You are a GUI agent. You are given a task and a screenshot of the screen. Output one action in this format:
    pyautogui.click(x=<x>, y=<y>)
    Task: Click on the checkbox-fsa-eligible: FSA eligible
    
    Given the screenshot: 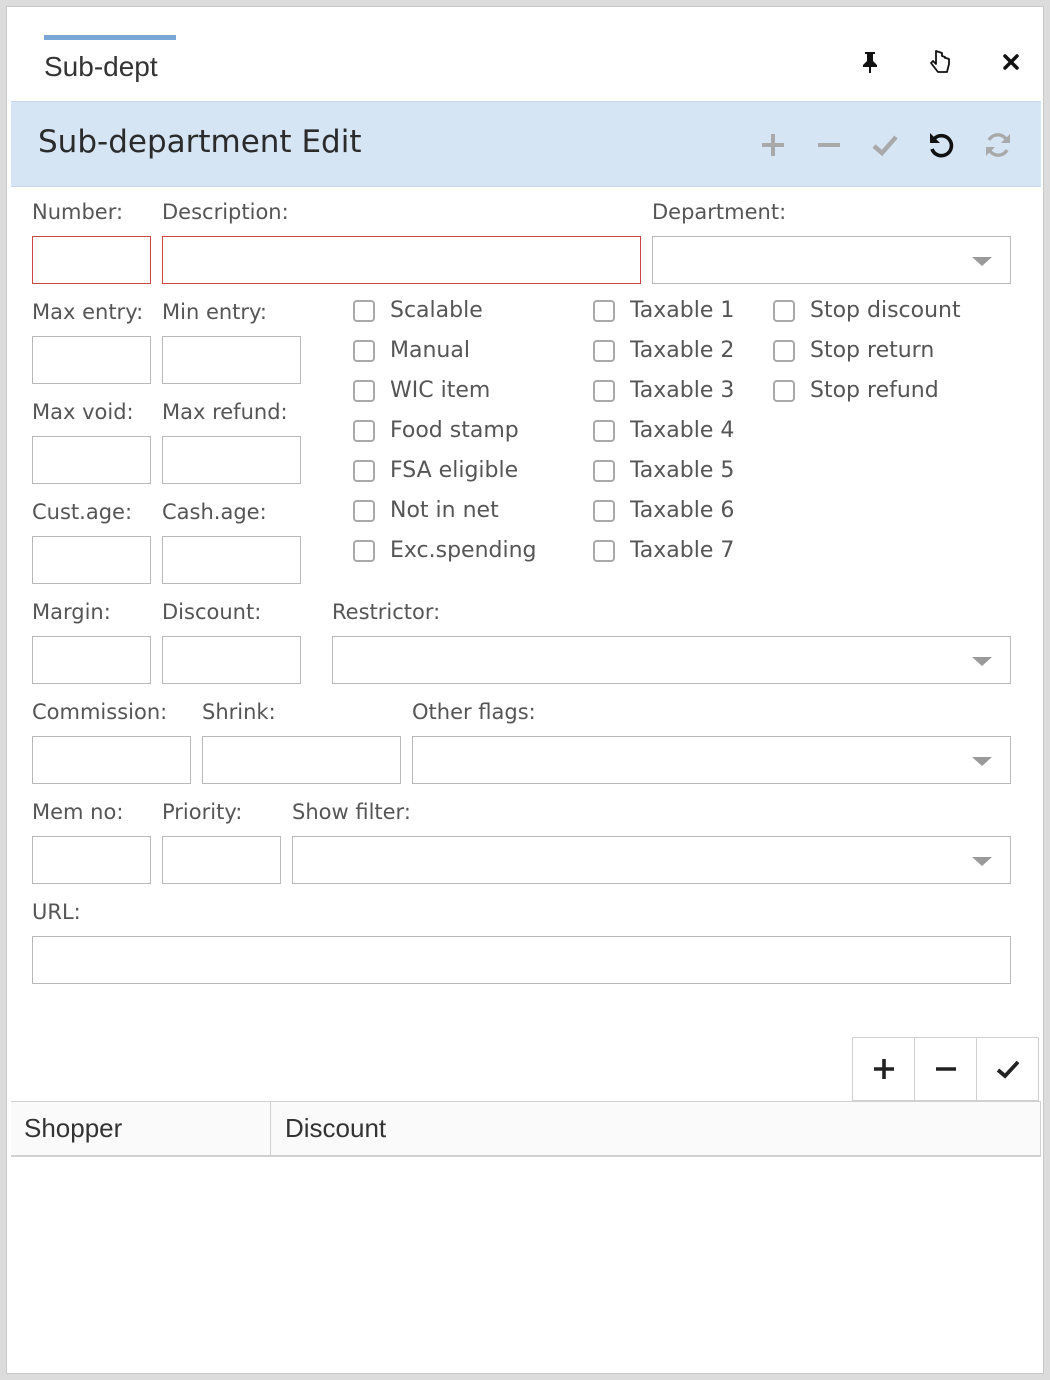 What is the action you would take?
    pyautogui.click(x=435, y=470)
    